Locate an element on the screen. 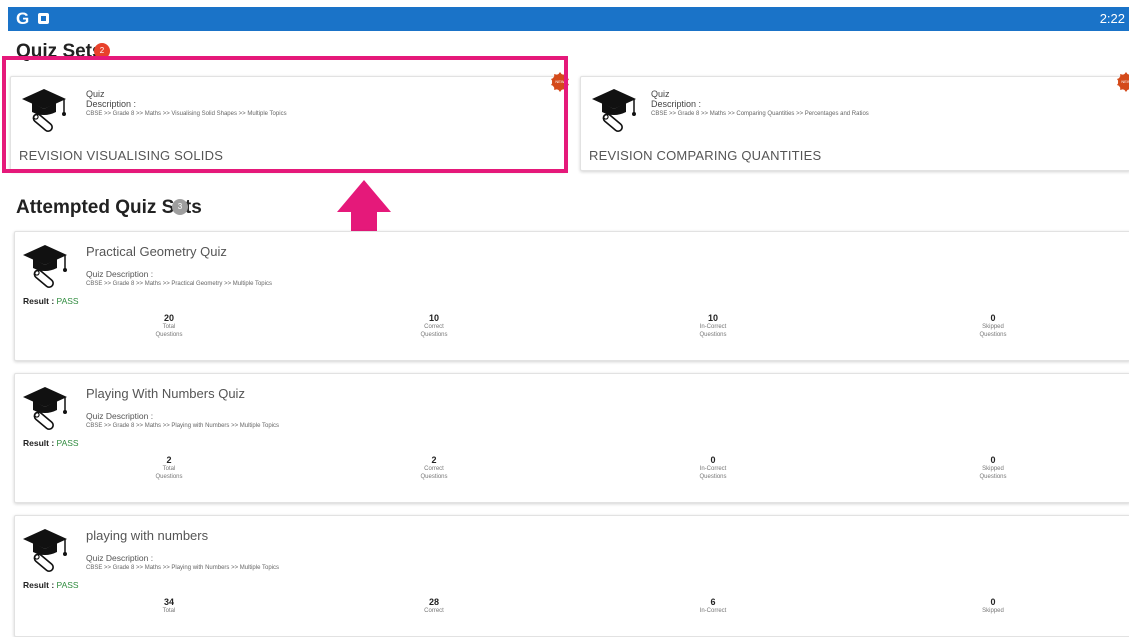 The image size is (1129, 637). quiz-title: Practical Geometry Quiz is located at coordinates (156, 251).